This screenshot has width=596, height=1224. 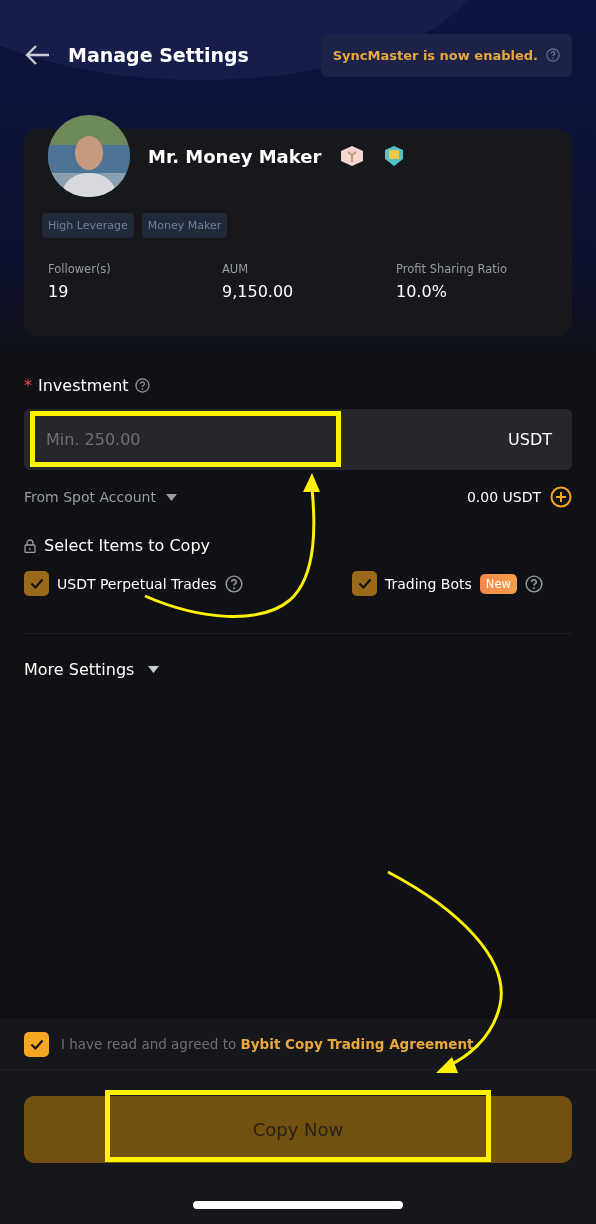 What do you see at coordinates (258, 291) in the screenshot?
I see `stat-value: 9,150.00` at bounding box center [258, 291].